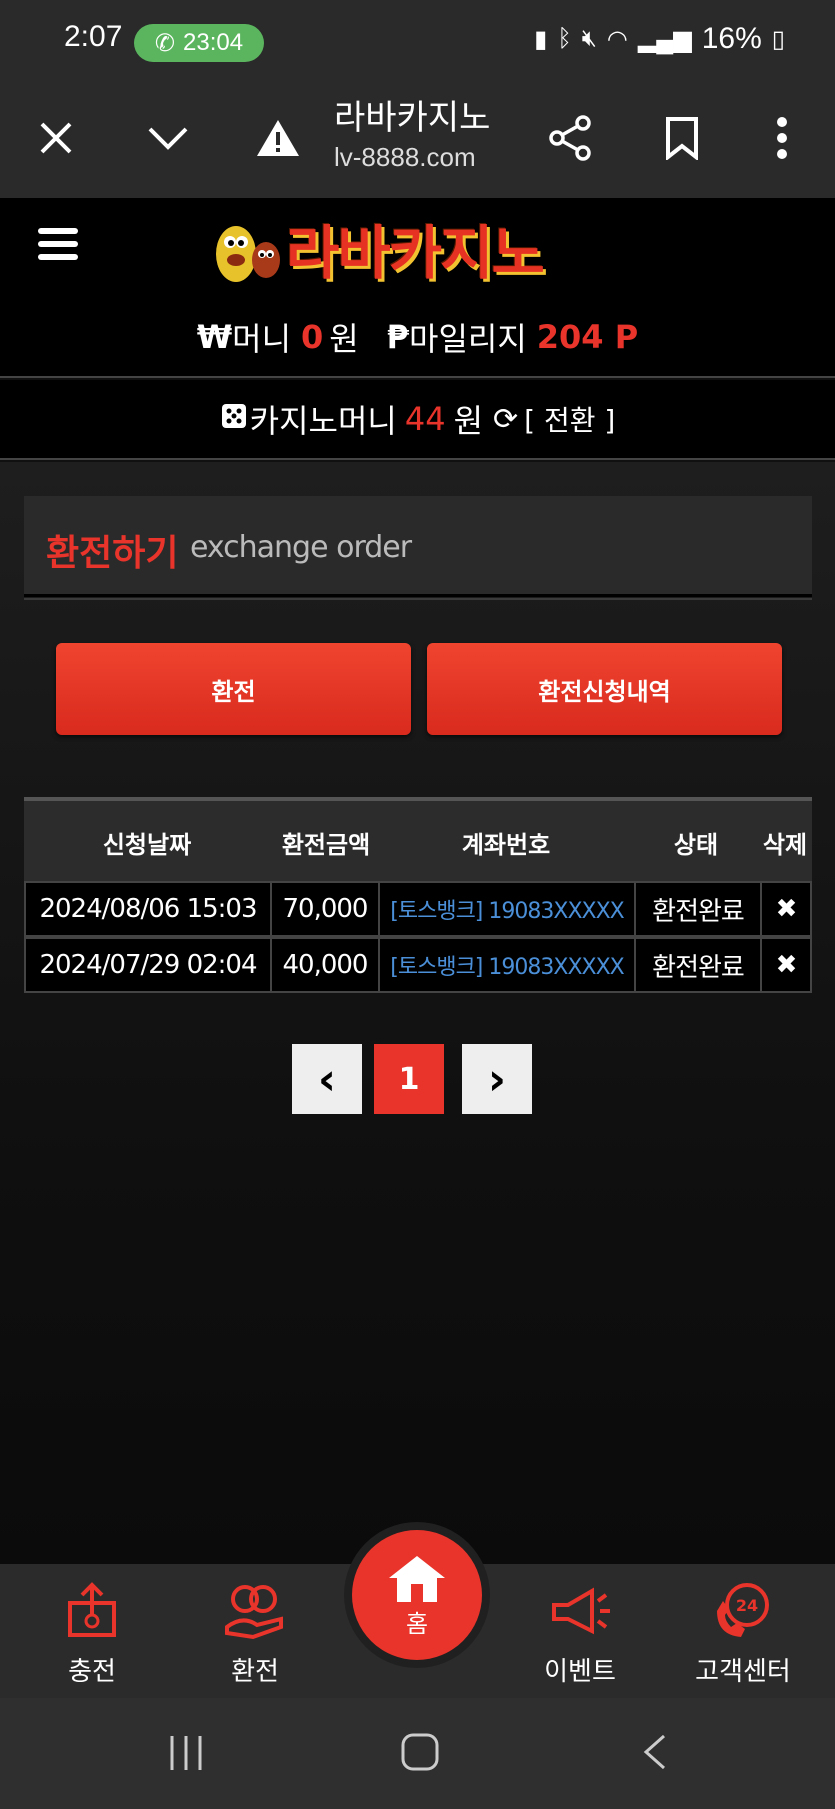 Image resolution: width=835 pixels, height=1809 pixels. I want to click on charge-box-icon, so click(92, 1613).